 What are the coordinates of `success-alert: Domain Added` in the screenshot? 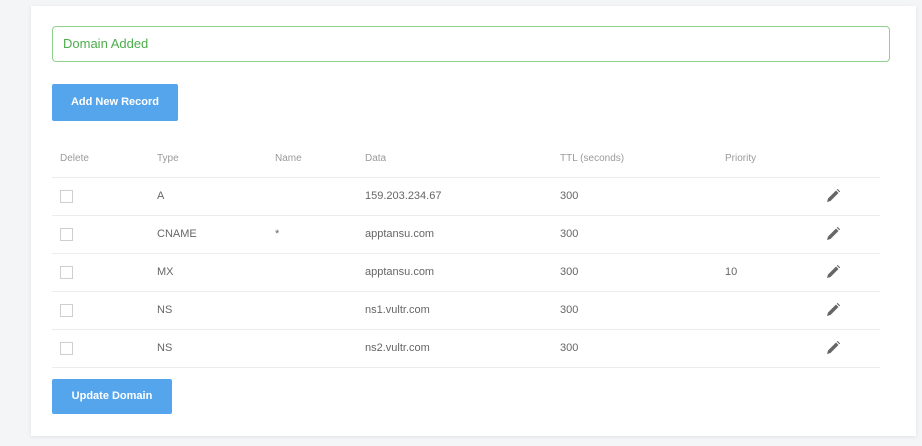 It's located at (471, 44).